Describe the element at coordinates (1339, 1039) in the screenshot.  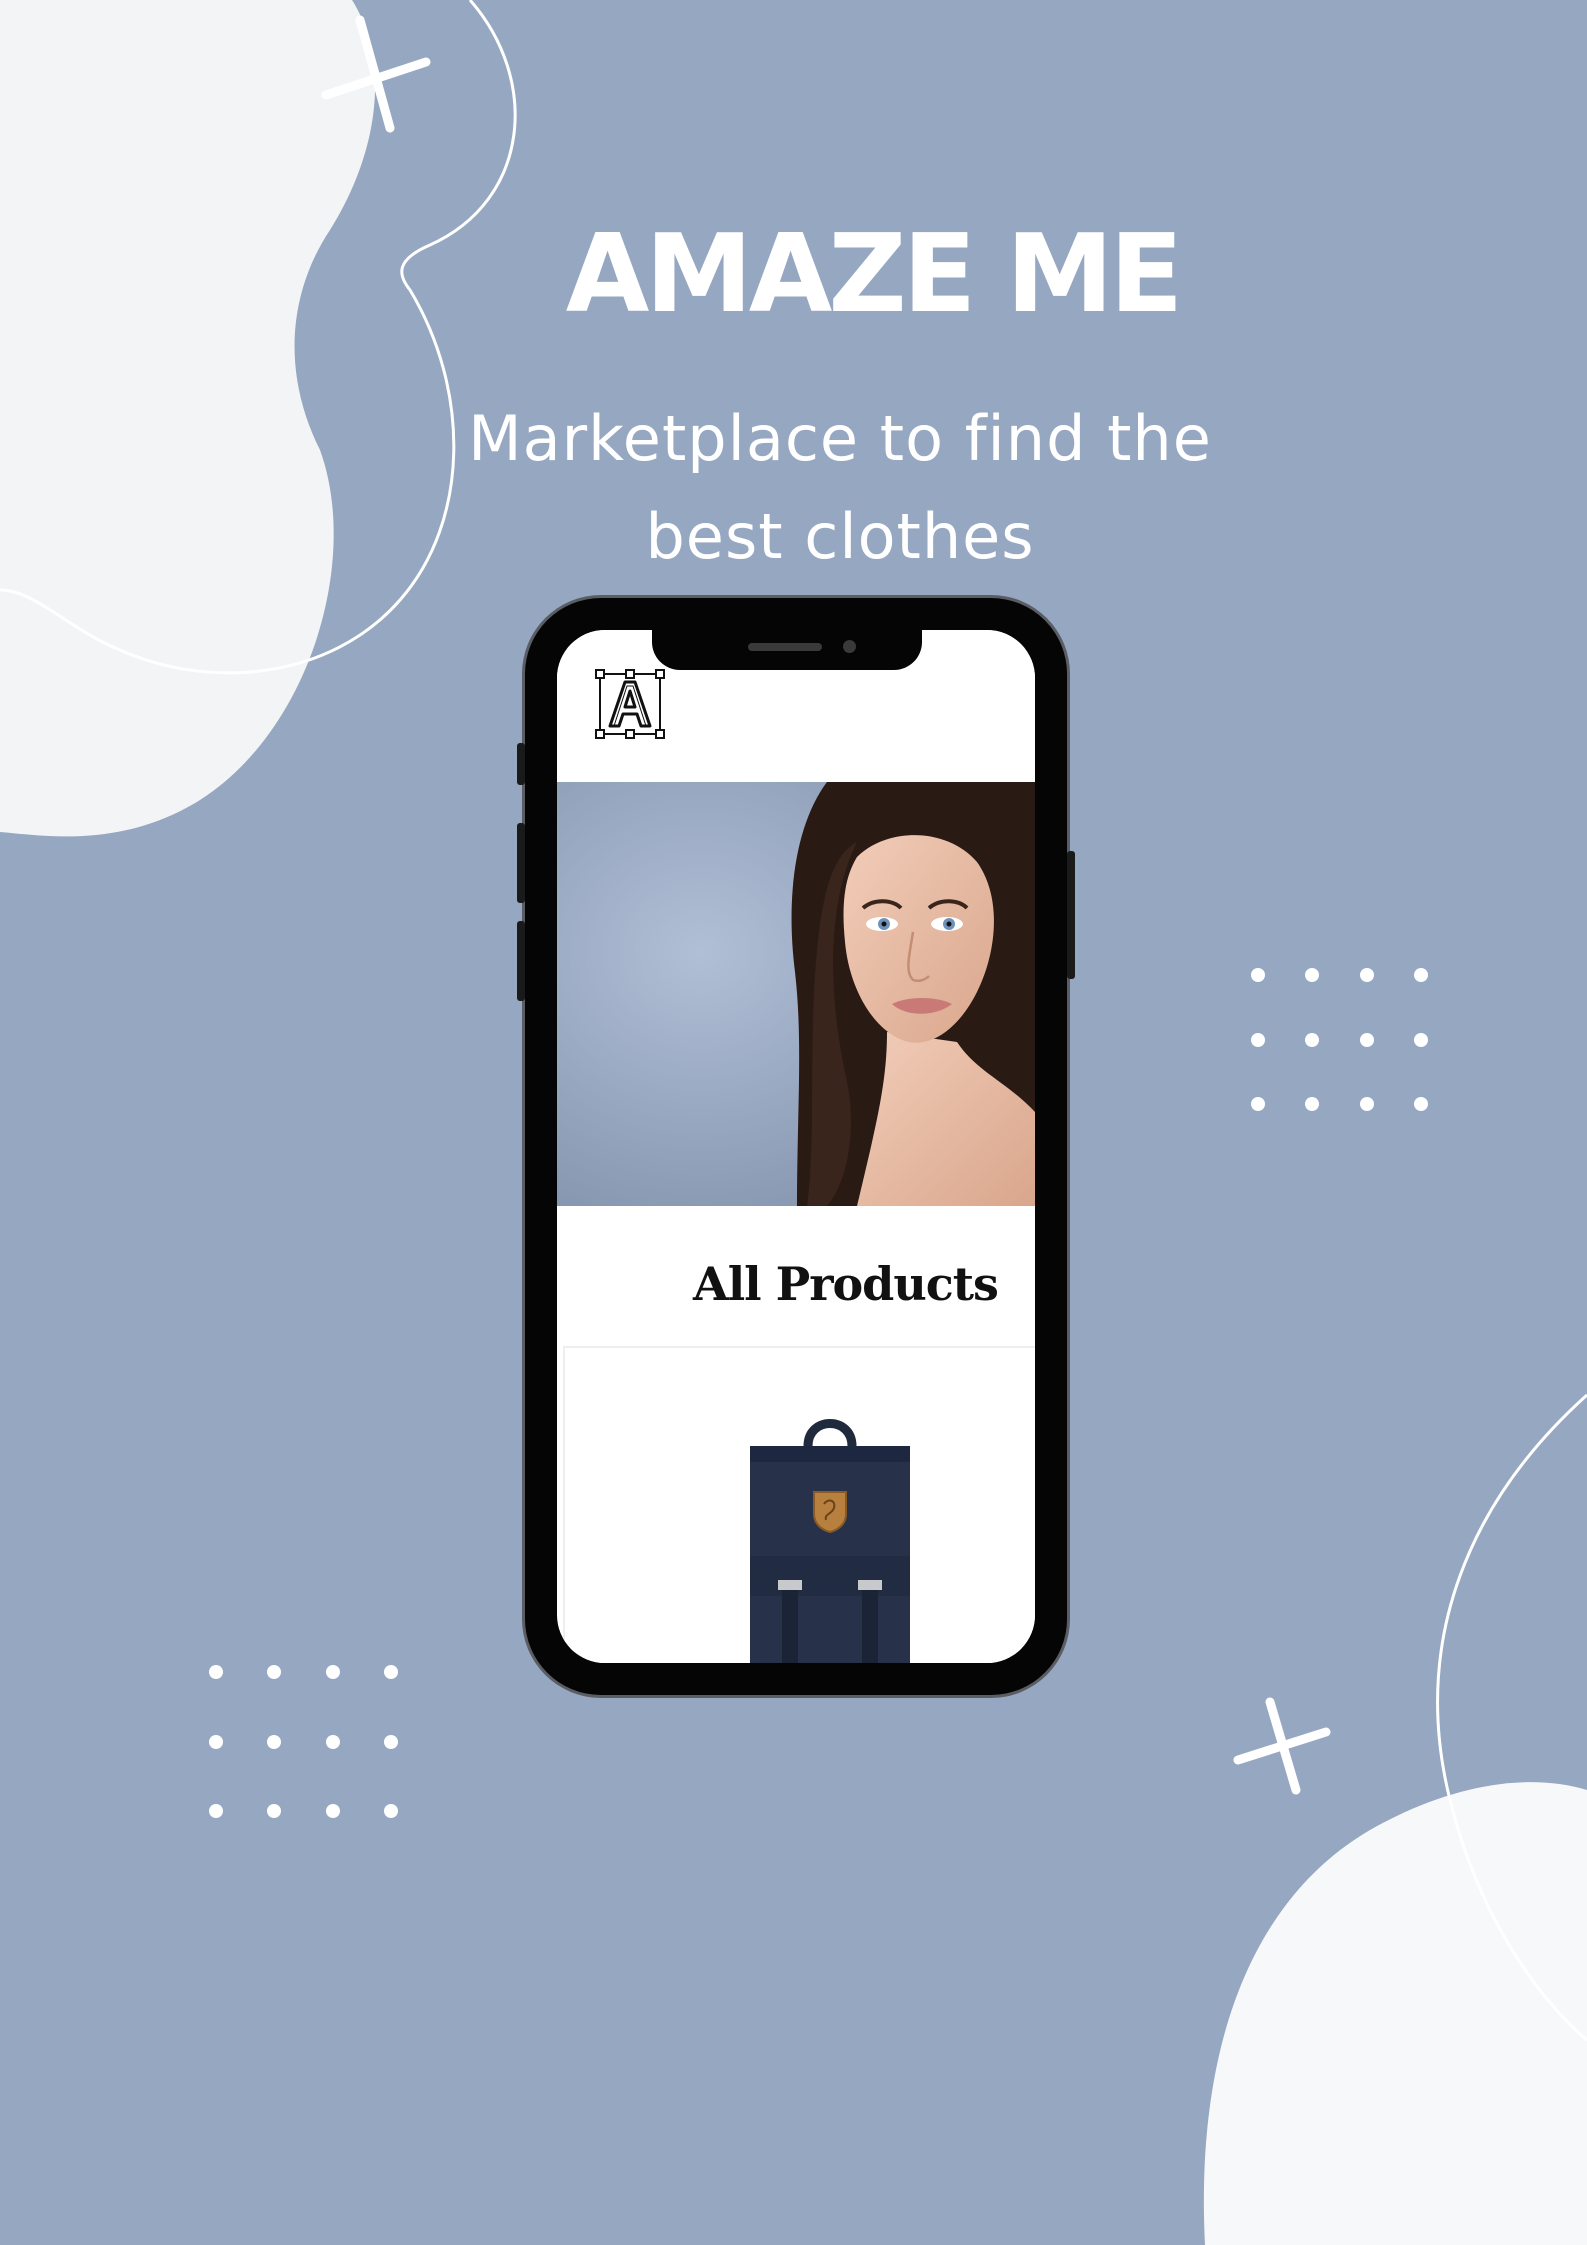
I see `dot-grid-right` at that location.